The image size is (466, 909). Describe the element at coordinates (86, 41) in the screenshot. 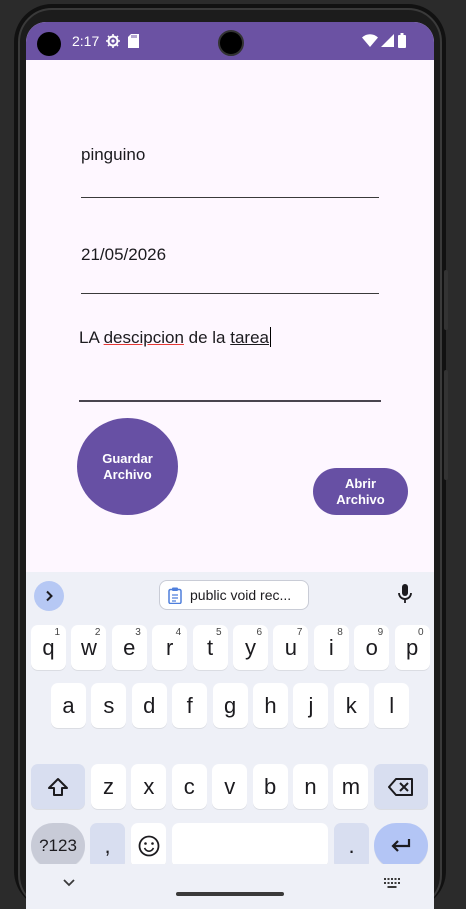

I see `status-time: 2:17` at that location.